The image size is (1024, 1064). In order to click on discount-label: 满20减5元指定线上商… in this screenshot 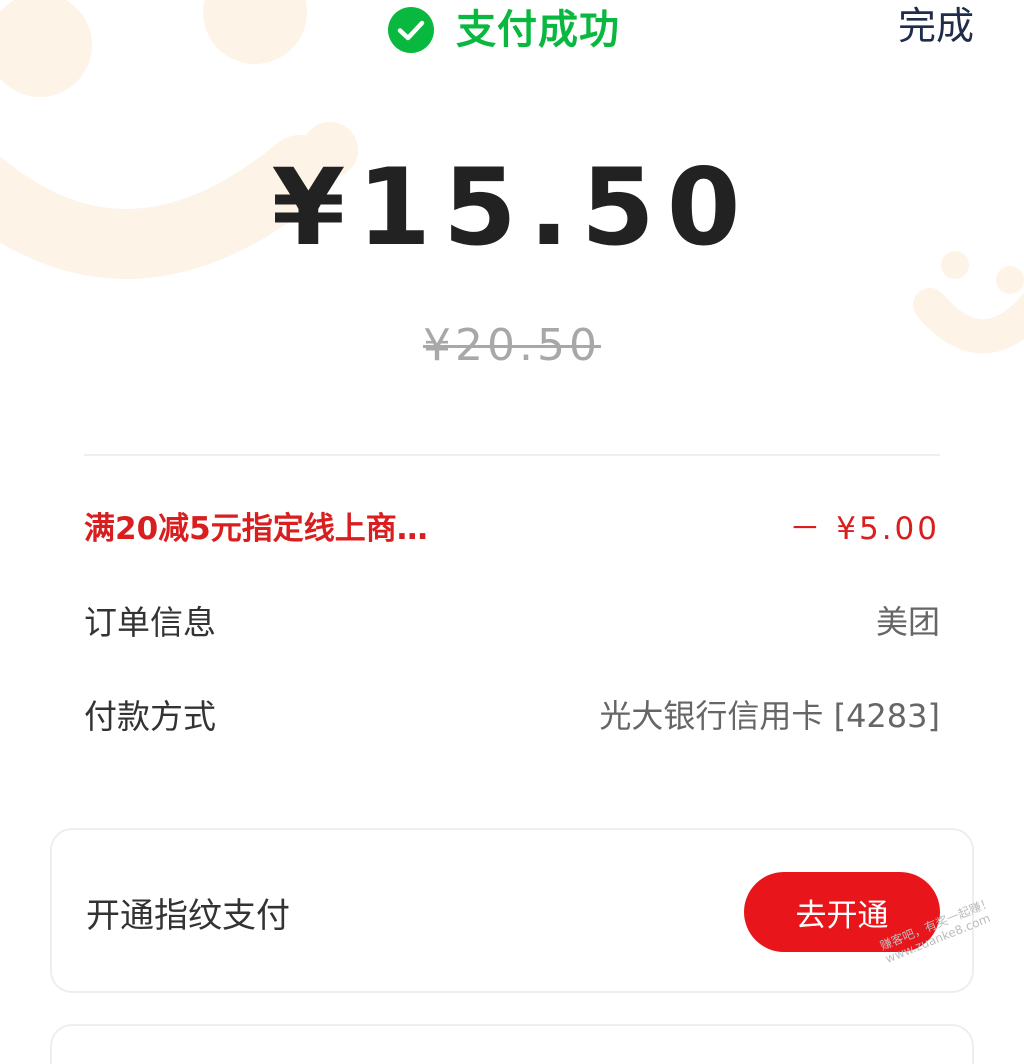, I will do `click(256, 528)`.